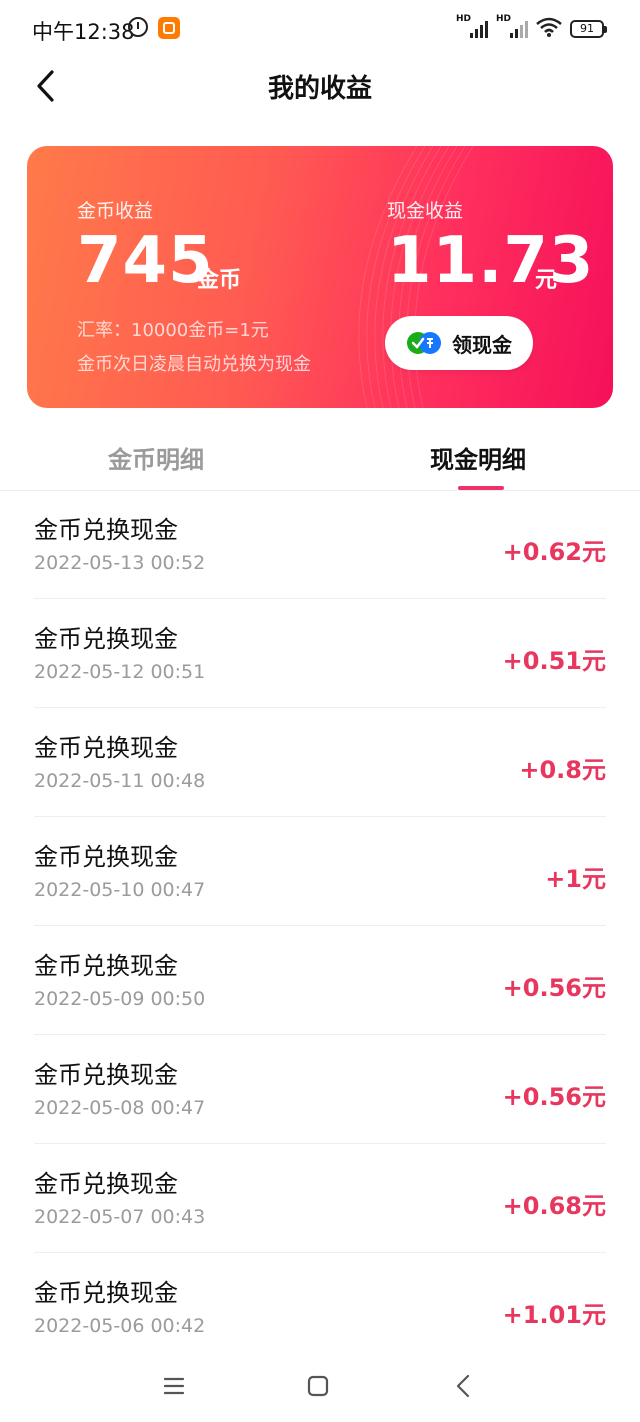  I want to click on record-time: 2022-05-11 00:48, so click(120, 781).